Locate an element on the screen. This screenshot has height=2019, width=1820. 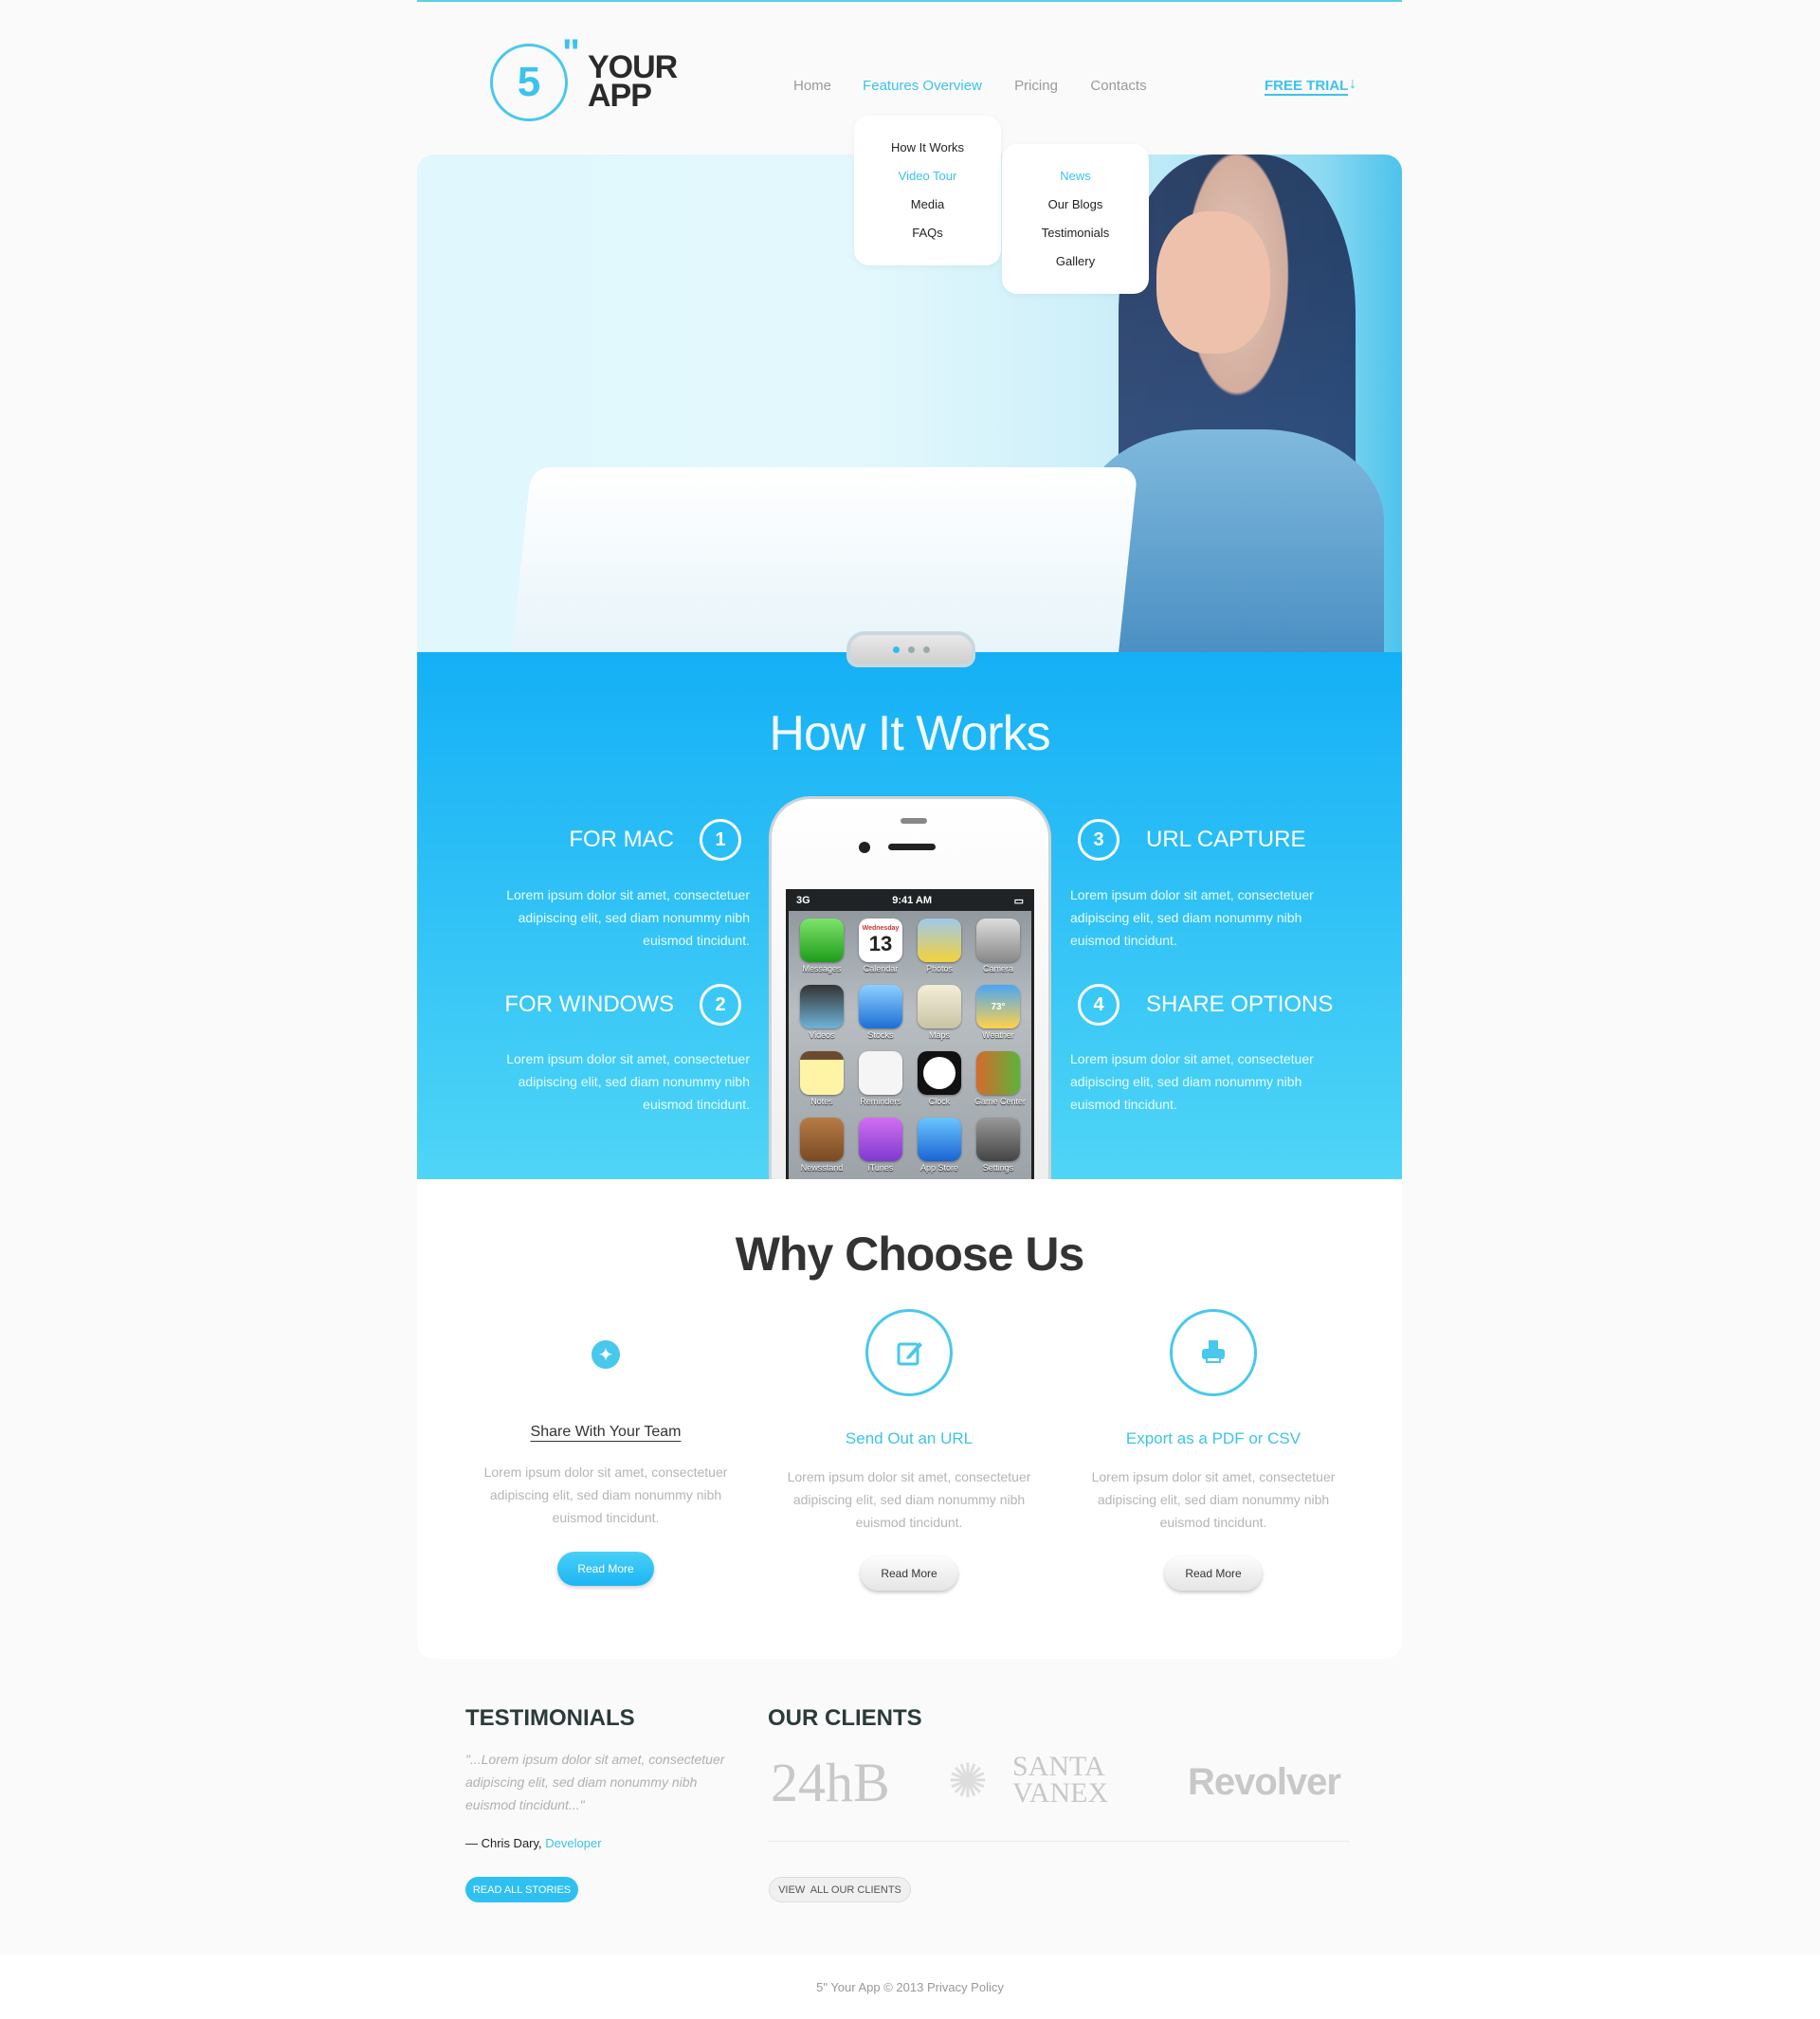
app-icon: Newsstand is located at coordinates (822, 1145).